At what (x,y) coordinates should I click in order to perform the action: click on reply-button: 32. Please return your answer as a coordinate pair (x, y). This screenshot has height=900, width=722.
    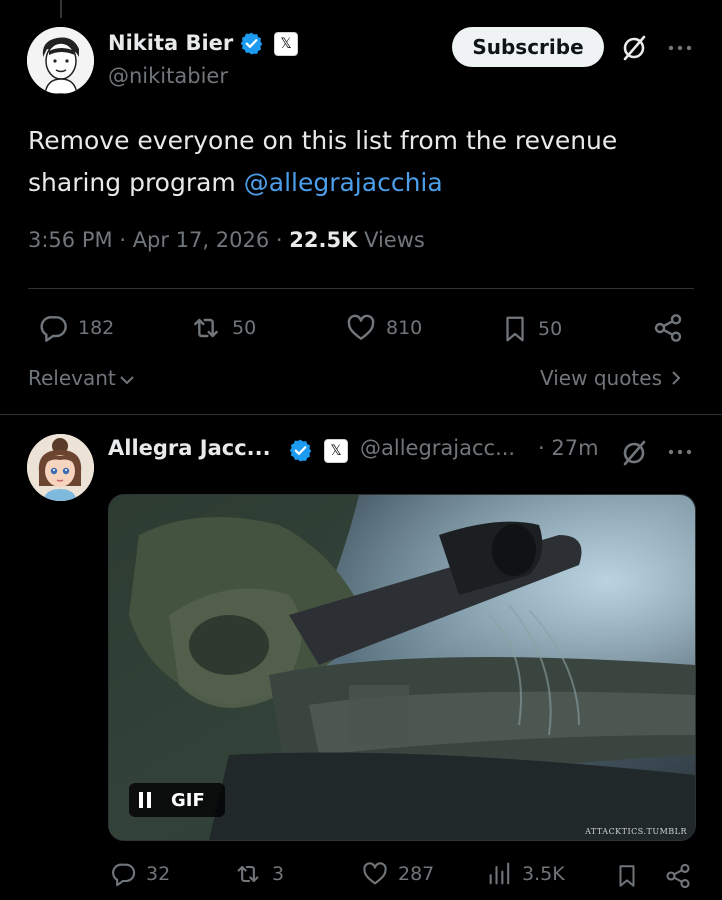
    Looking at the image, I should click on (139, 874).